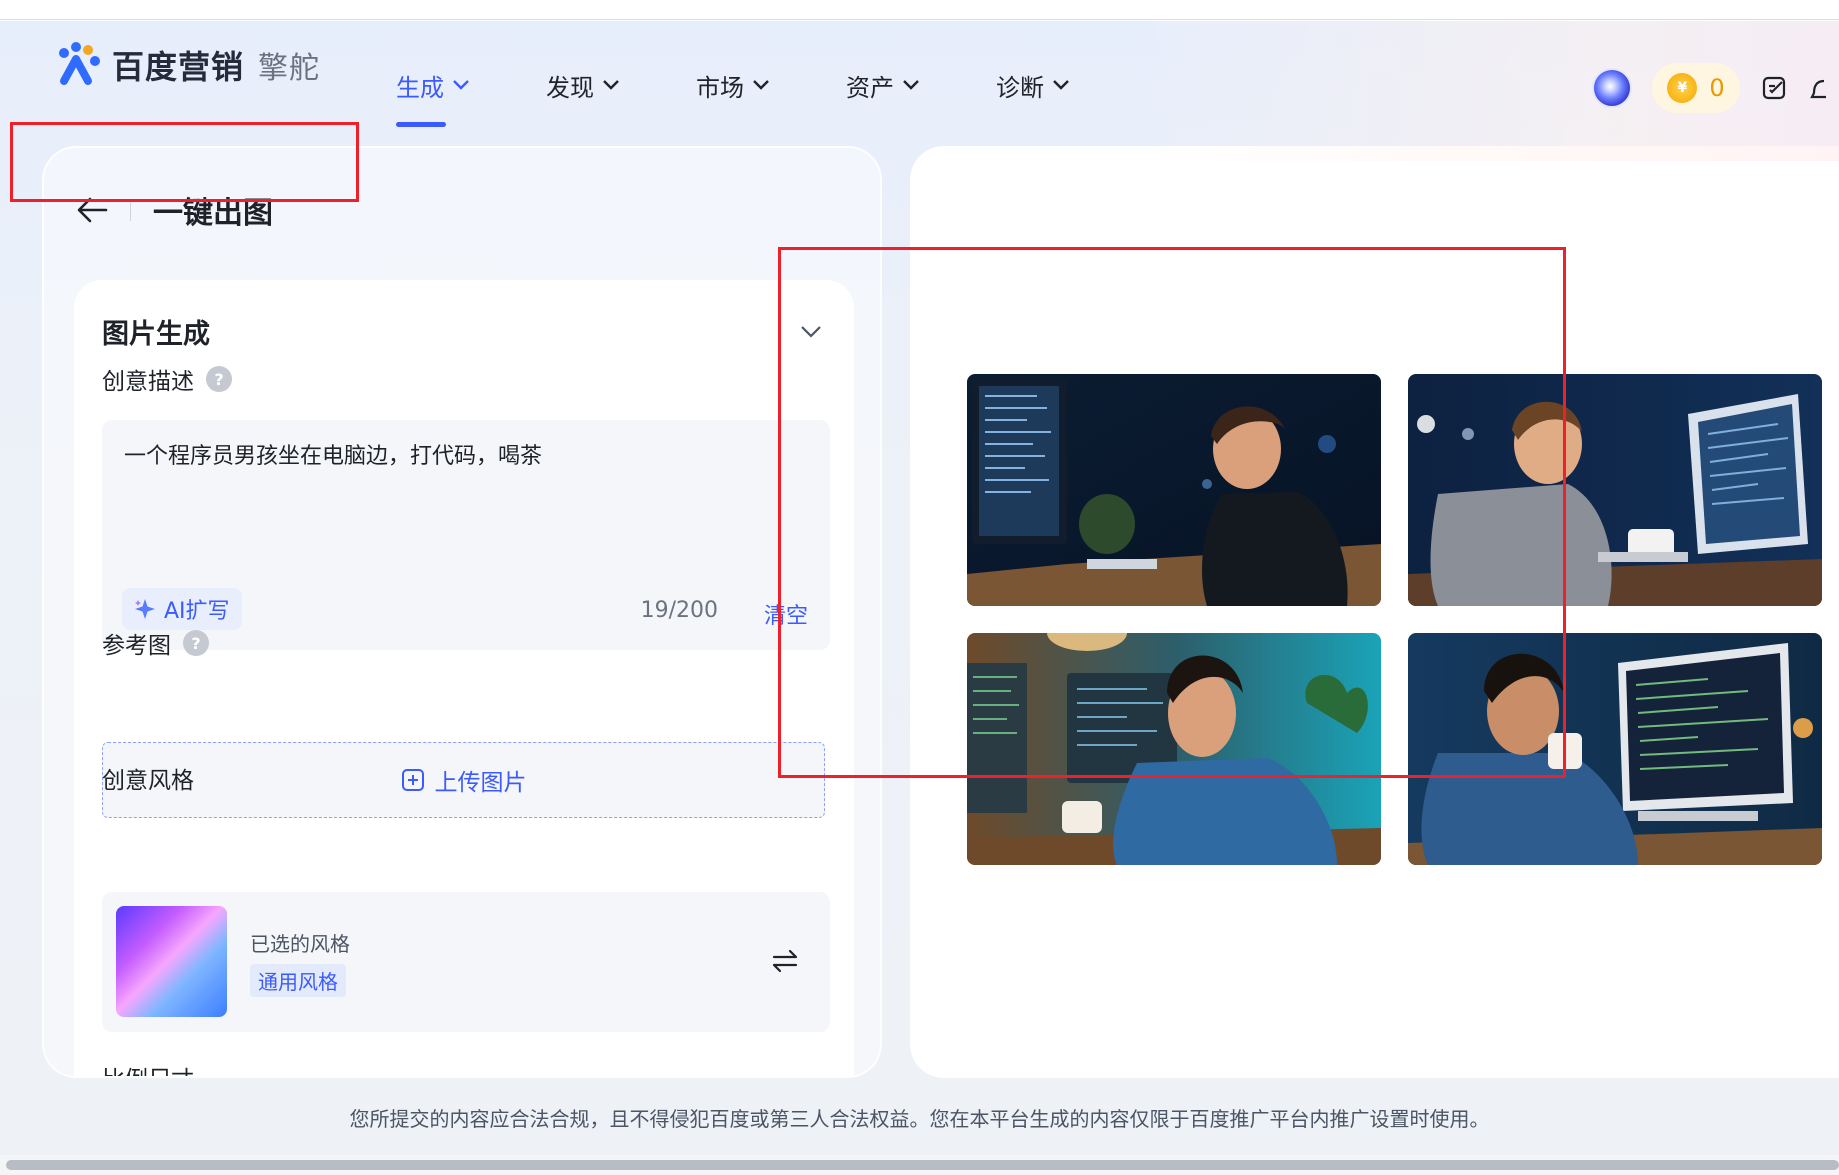 Image resolution: width=1839 pixels, height=1175 pixels. I want to click on coin-icon: ¥, so click(1682, 88).